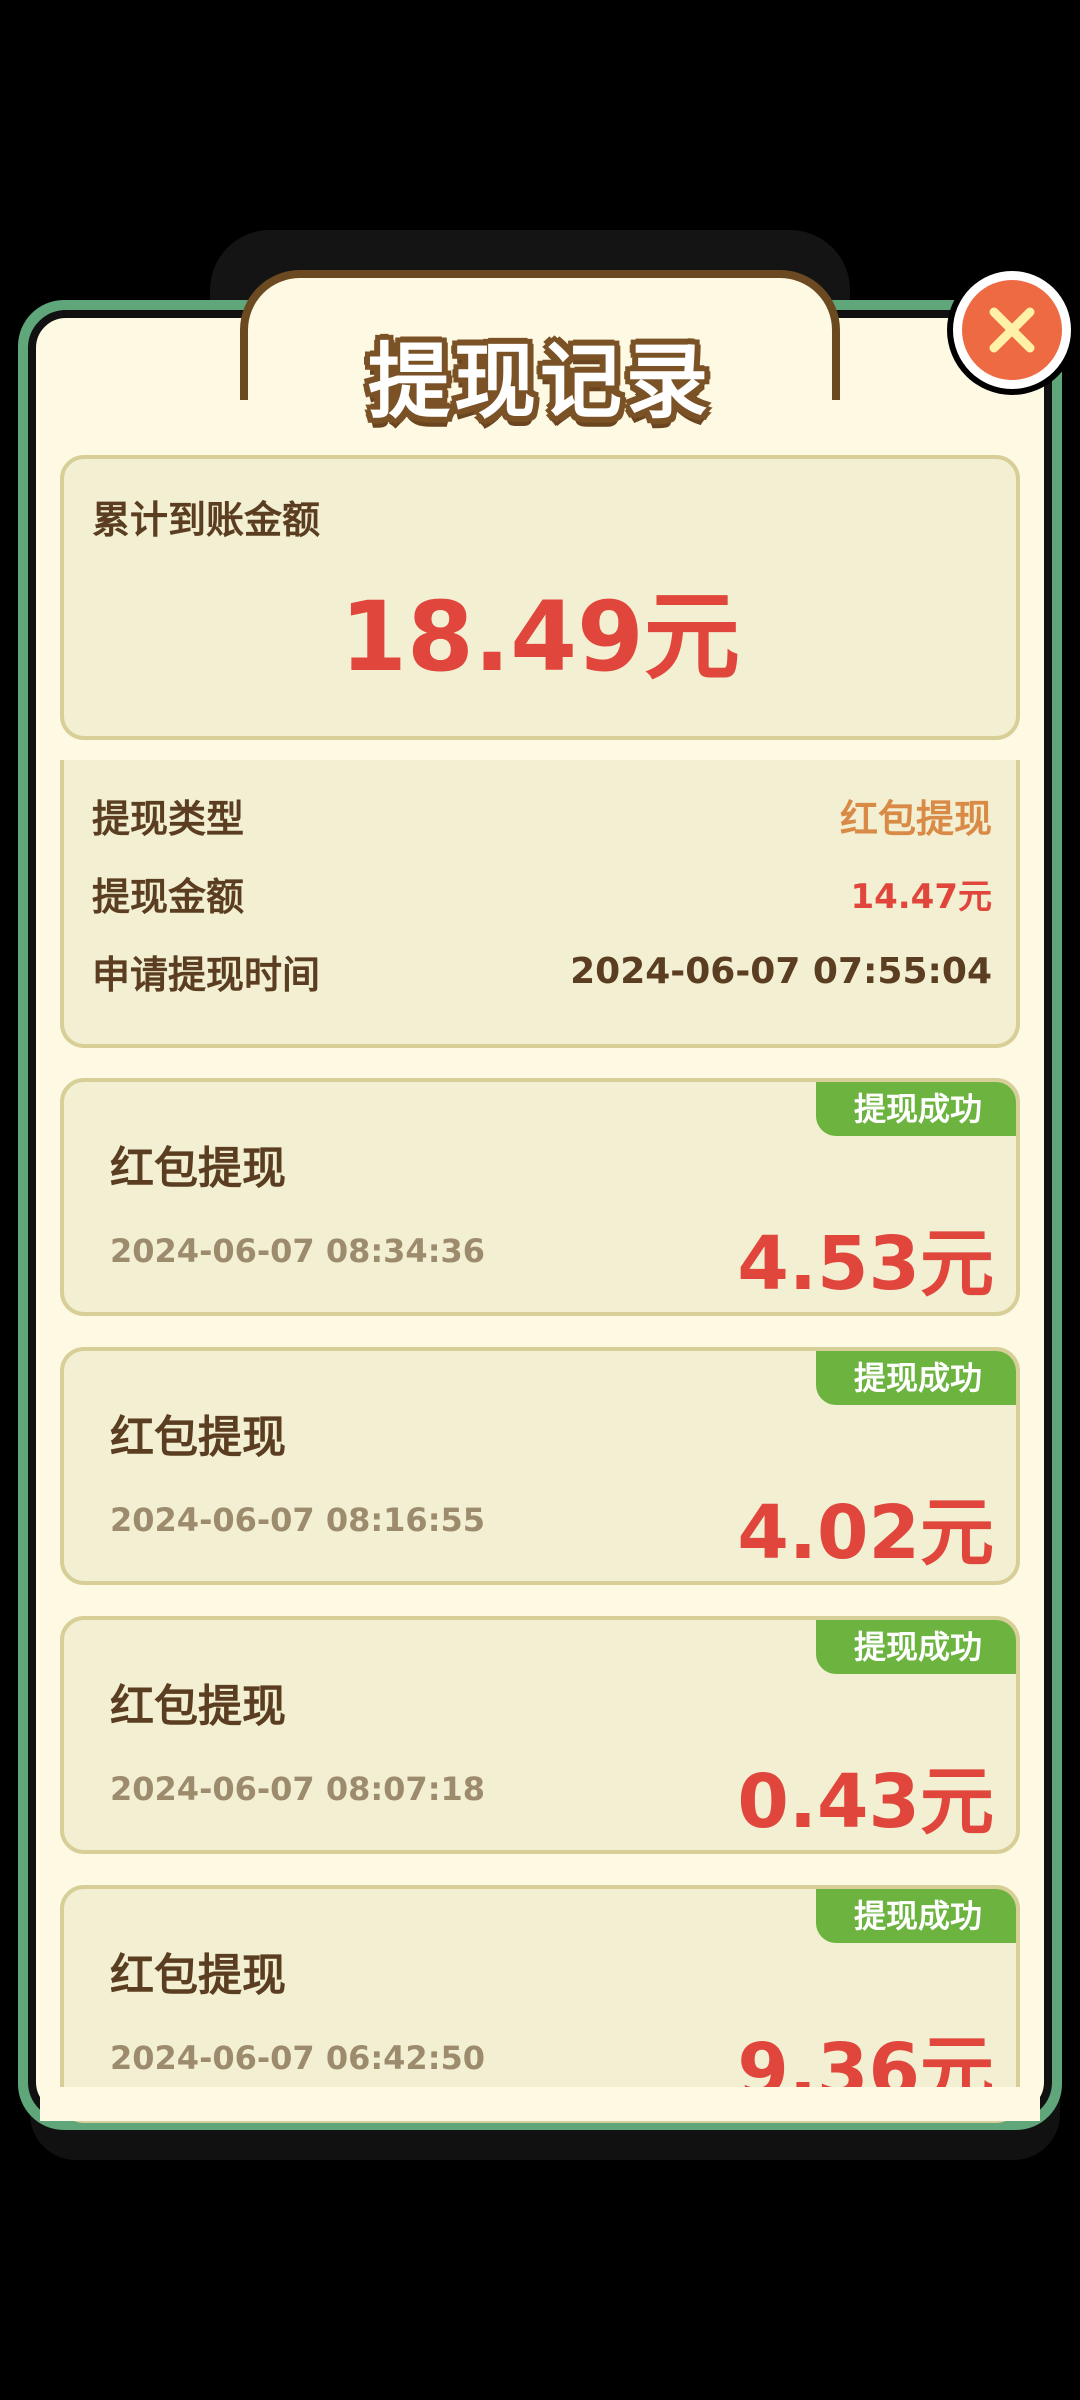  What do you see at coordinates (542, 815) in the screenshot?
I see `detail-row-type: 提现类型 红包提现` at bounding box center [542, 815].